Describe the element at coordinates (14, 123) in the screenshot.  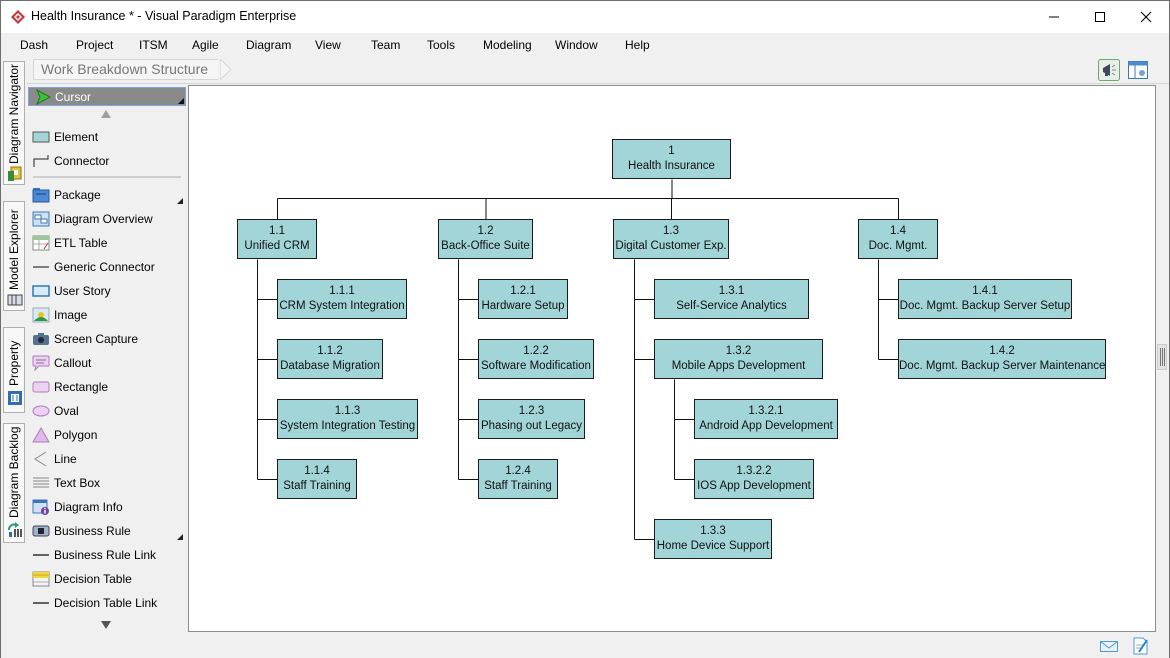
I see `tab-diagram-navigator: Diagram Navigator` at that location.